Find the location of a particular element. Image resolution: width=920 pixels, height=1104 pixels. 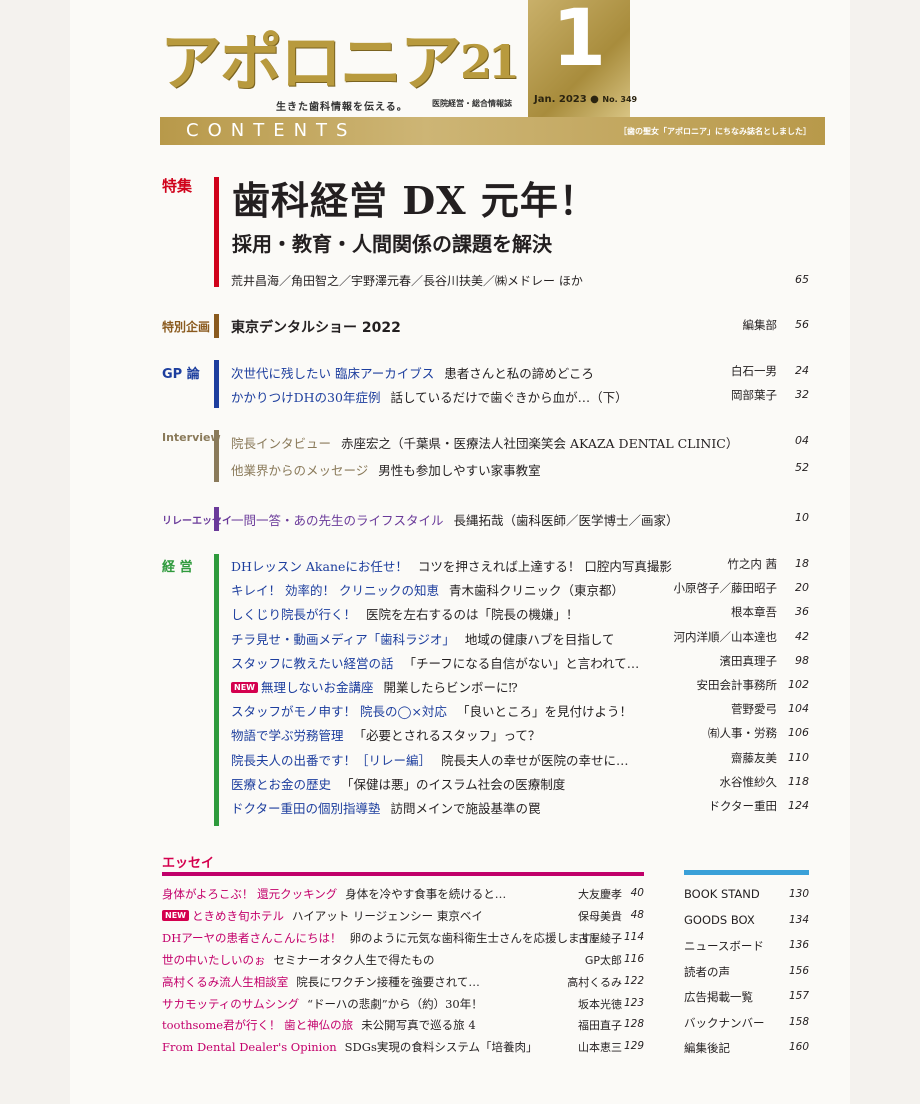

interview-bar is located at coordinates (216, 456).